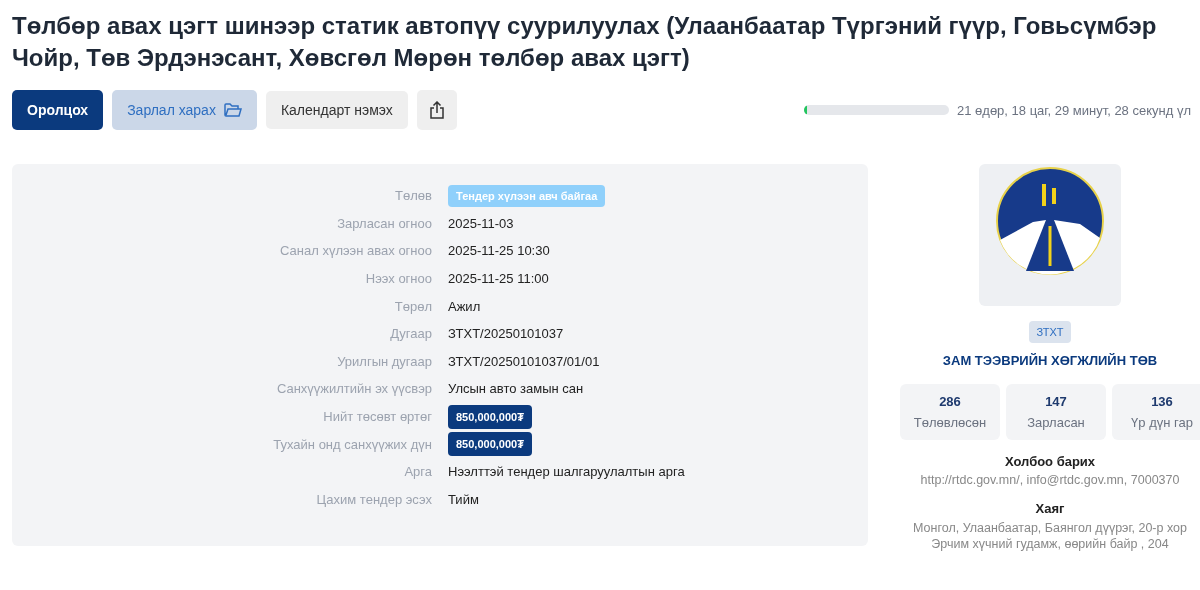 The image size is (1200, 590). Describe the element at coordinates (184, 110) in the screenshot. I see `announcement-button: Зарлал харах` at that location.